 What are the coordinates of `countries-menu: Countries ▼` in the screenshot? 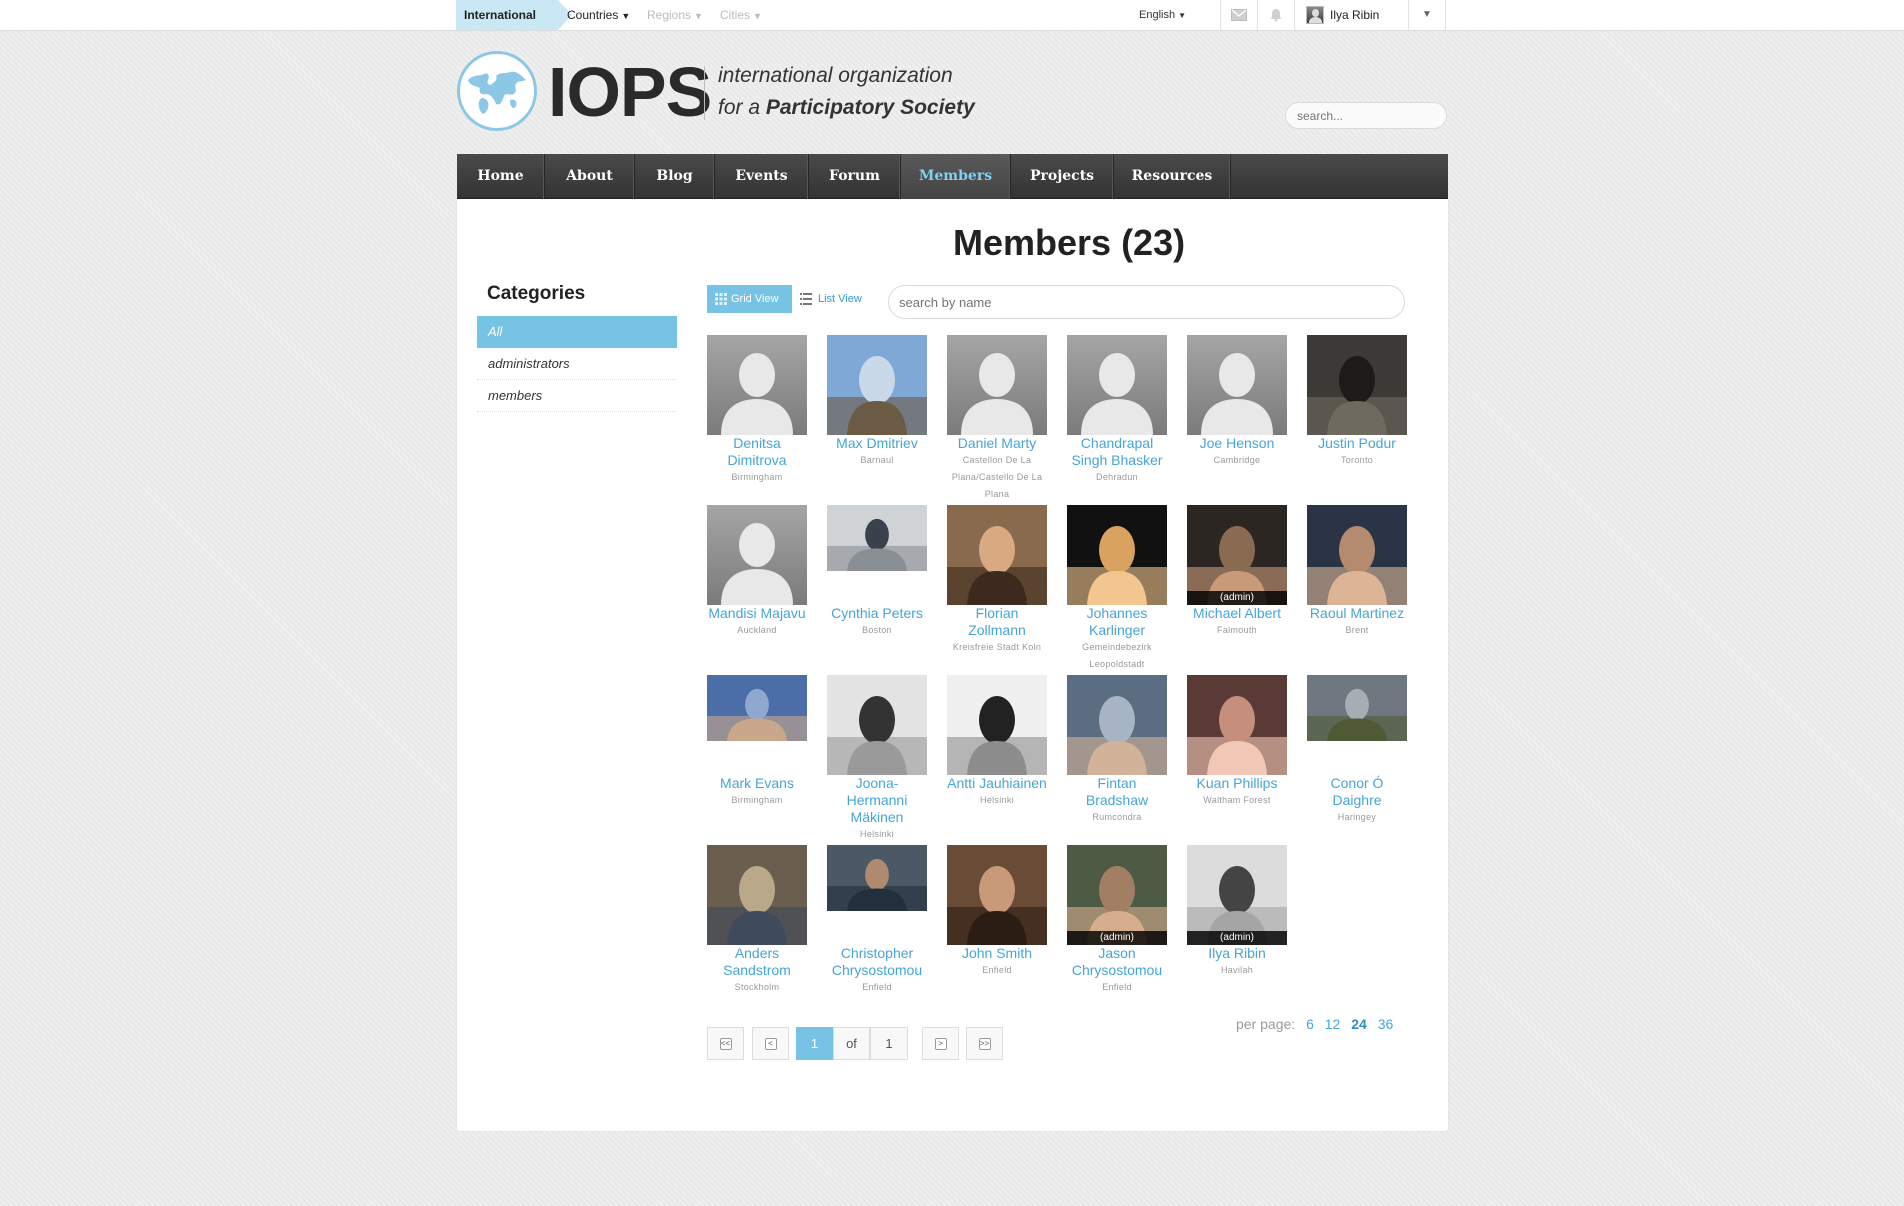 It's located at (598, 15).